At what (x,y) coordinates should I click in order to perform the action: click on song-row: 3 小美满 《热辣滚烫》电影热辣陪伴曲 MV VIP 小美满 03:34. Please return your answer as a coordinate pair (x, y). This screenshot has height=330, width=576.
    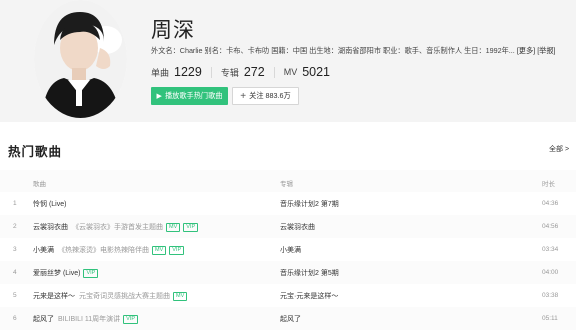
    Looking at the image, I should click on (288, 249).